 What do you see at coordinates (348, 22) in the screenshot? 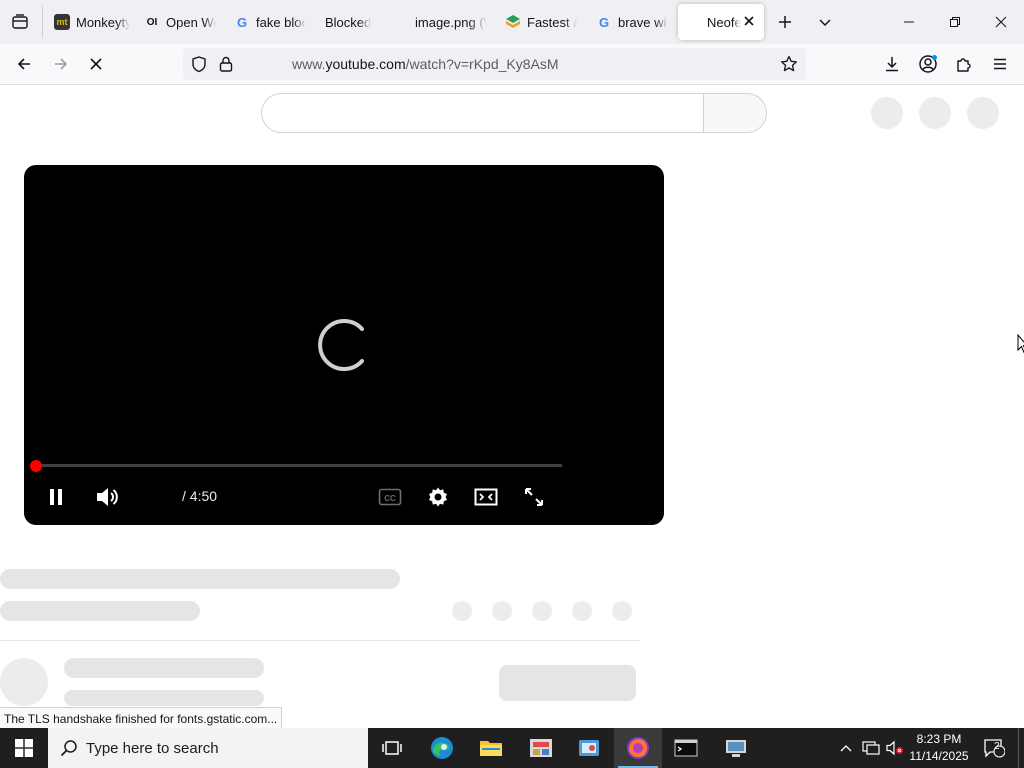
I see `tab-title: Blocked` at bounding box center [348, 22].